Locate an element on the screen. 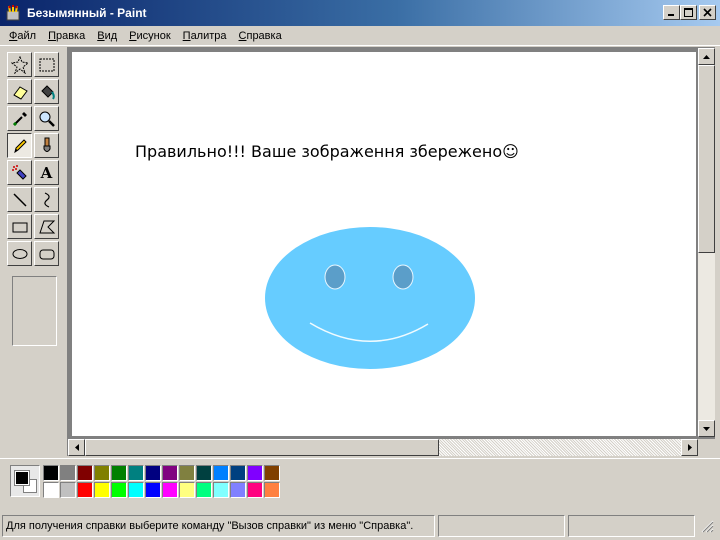 Image resolution: width=720 pixels, height=540 pixels. horizontal-scrollbar is located at coordinates (383, 447).